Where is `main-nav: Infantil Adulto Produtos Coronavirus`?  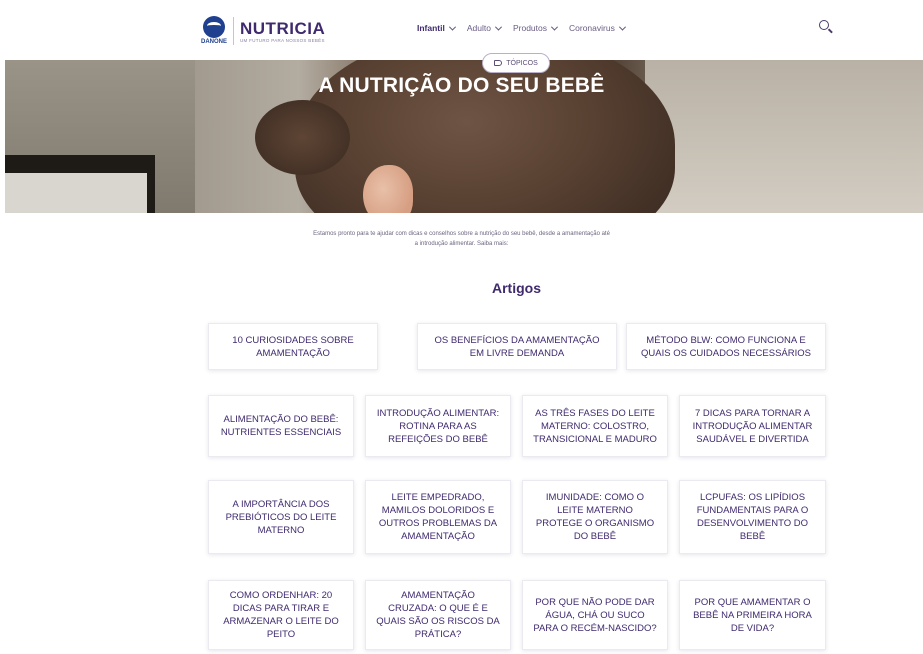 main-nav: Infantil Adulto Produtos Coronavirus is located at coordinates (521, 28).